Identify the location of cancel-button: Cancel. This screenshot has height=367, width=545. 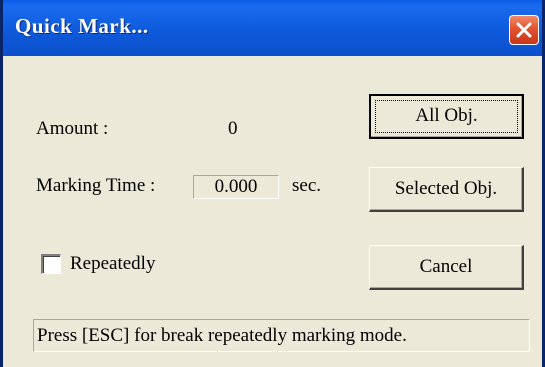
(446, 267).